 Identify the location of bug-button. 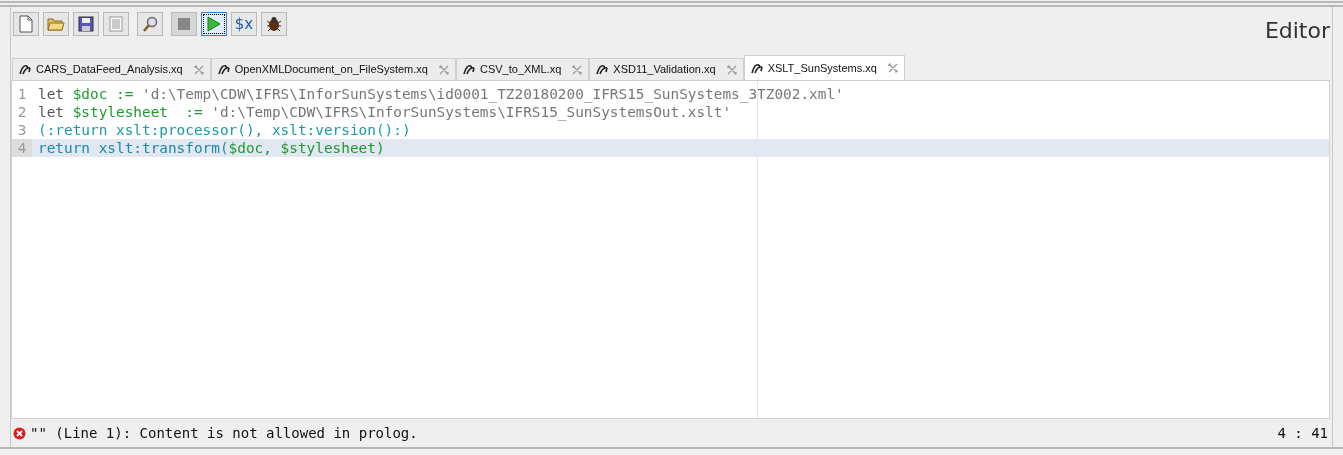
(274, 24).